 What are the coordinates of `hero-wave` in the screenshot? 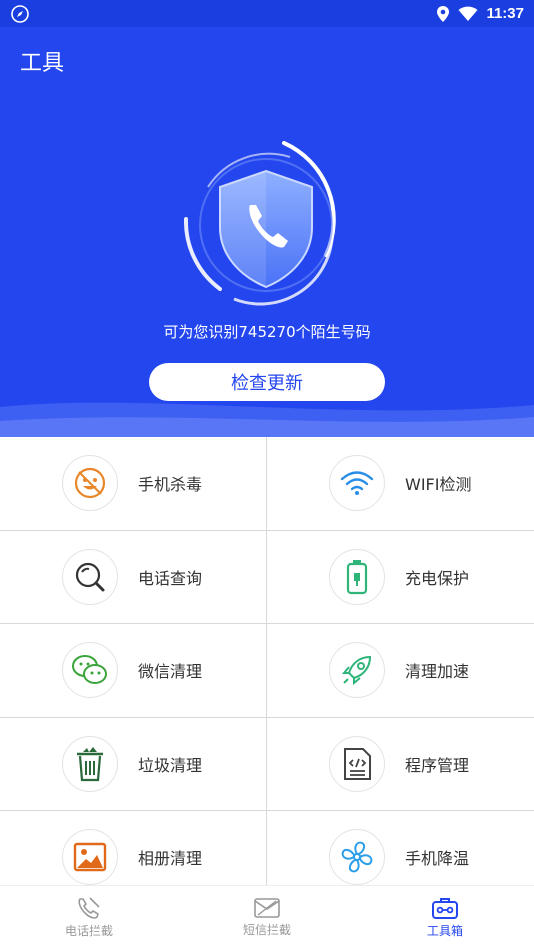 It's located at (267, 419).